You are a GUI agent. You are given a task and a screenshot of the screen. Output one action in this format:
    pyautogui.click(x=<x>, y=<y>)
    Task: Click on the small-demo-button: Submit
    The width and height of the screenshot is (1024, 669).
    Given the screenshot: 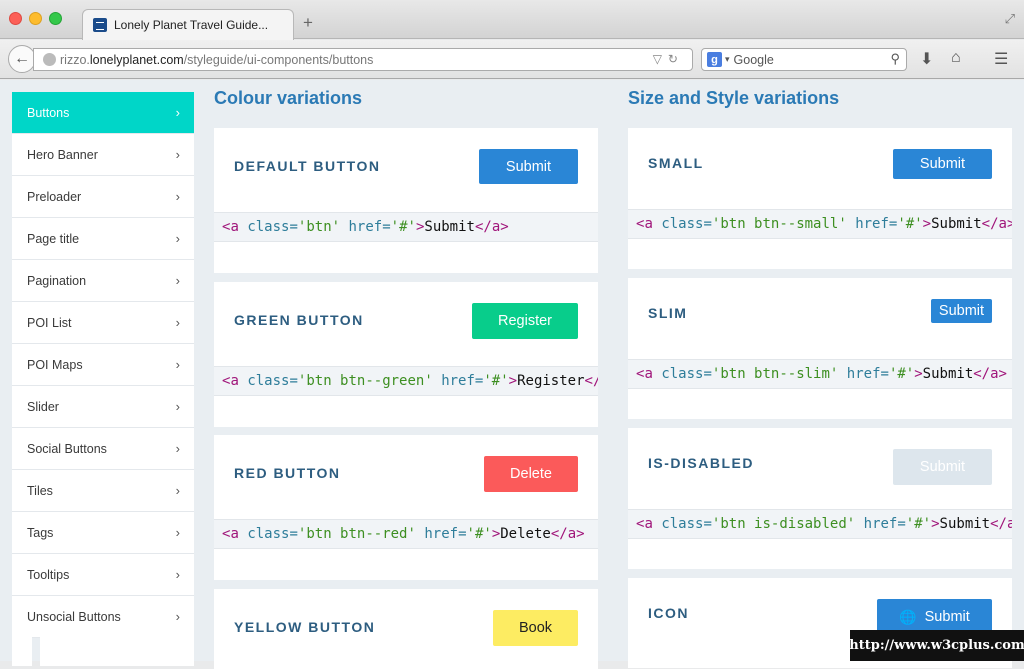 What is the action you would take?
    pyautogui.click(x=942, y=164)
    